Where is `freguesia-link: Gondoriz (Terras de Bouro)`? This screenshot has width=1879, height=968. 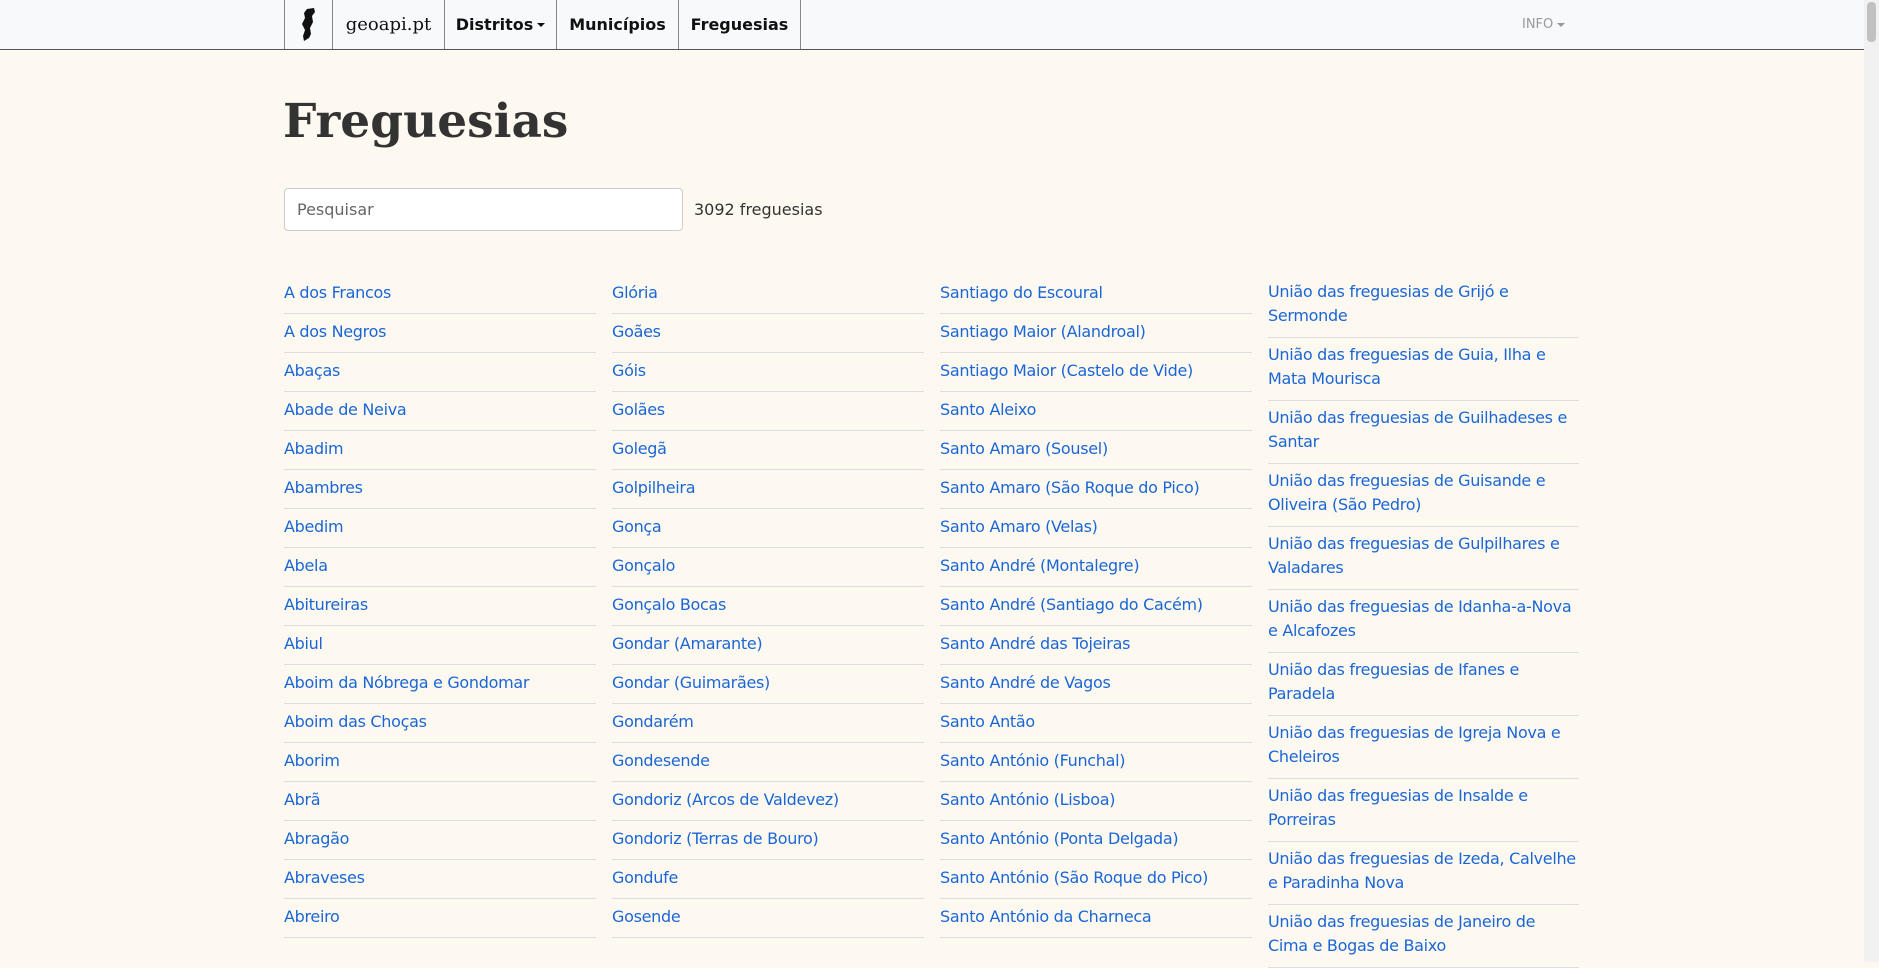
freguesia-link: Gondoriz (Terras de Bouro) is located at coordinates (715, 838).